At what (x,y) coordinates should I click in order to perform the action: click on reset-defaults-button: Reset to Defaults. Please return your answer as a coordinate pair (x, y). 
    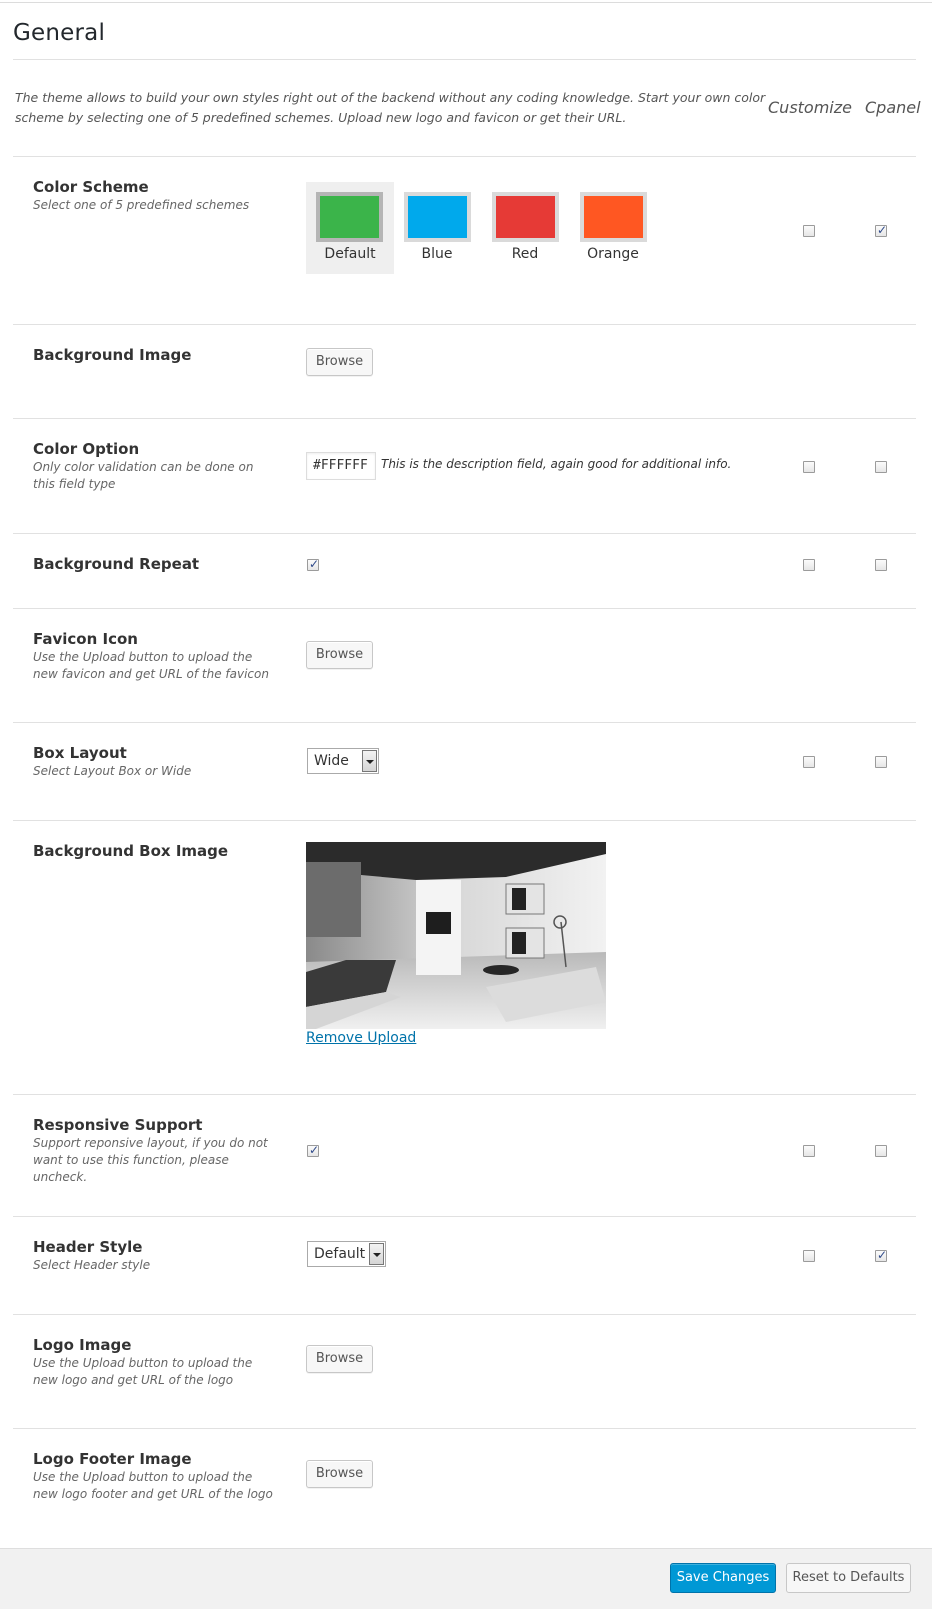
    Looking at the image, I should click on (848, 1578).